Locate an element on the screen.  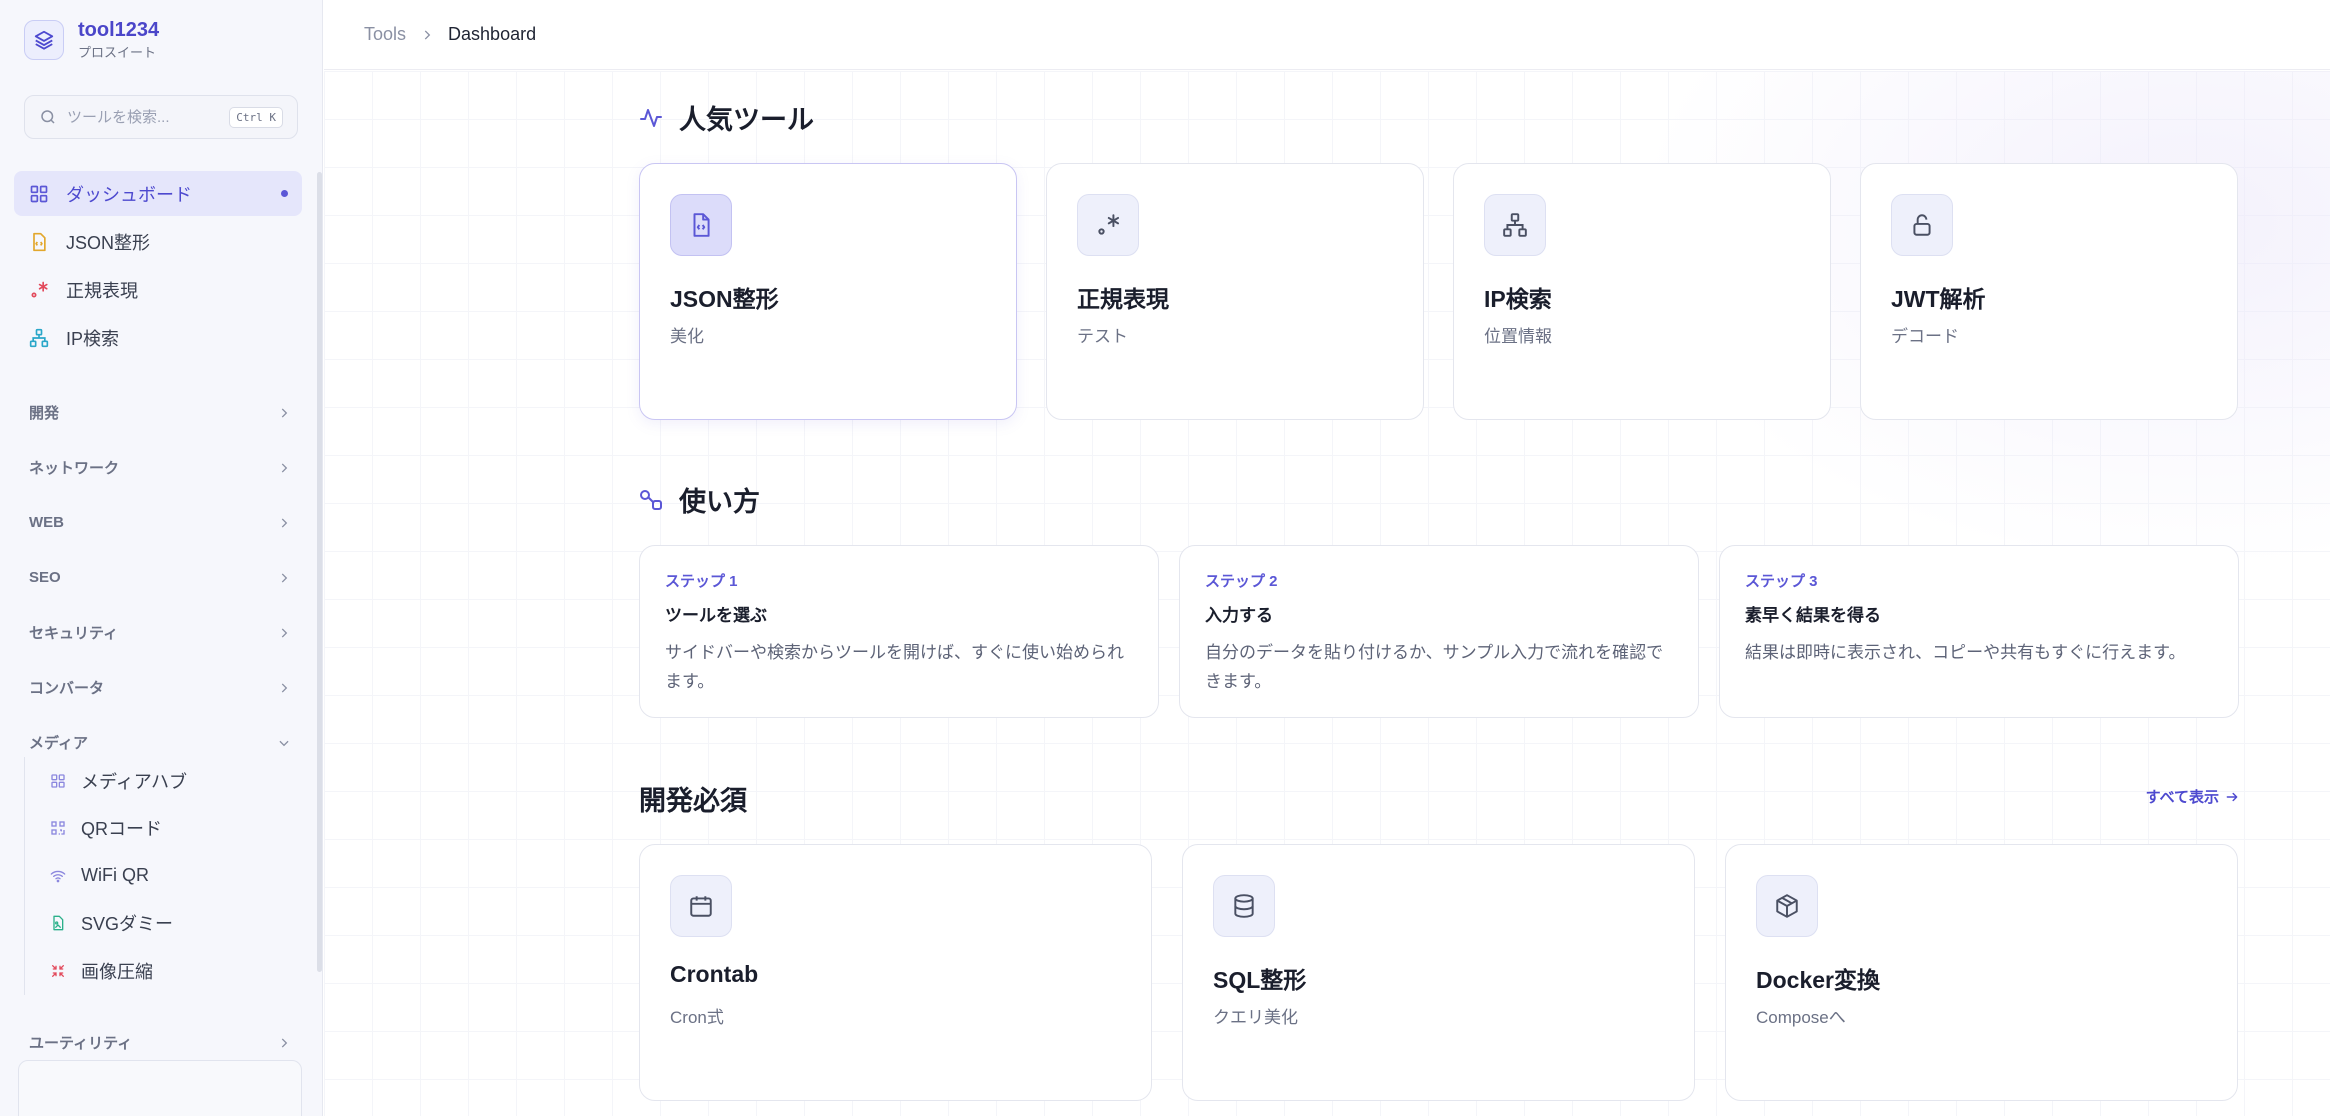
tool-subtitle: Cron式 is located at coordinates (697, 1017).